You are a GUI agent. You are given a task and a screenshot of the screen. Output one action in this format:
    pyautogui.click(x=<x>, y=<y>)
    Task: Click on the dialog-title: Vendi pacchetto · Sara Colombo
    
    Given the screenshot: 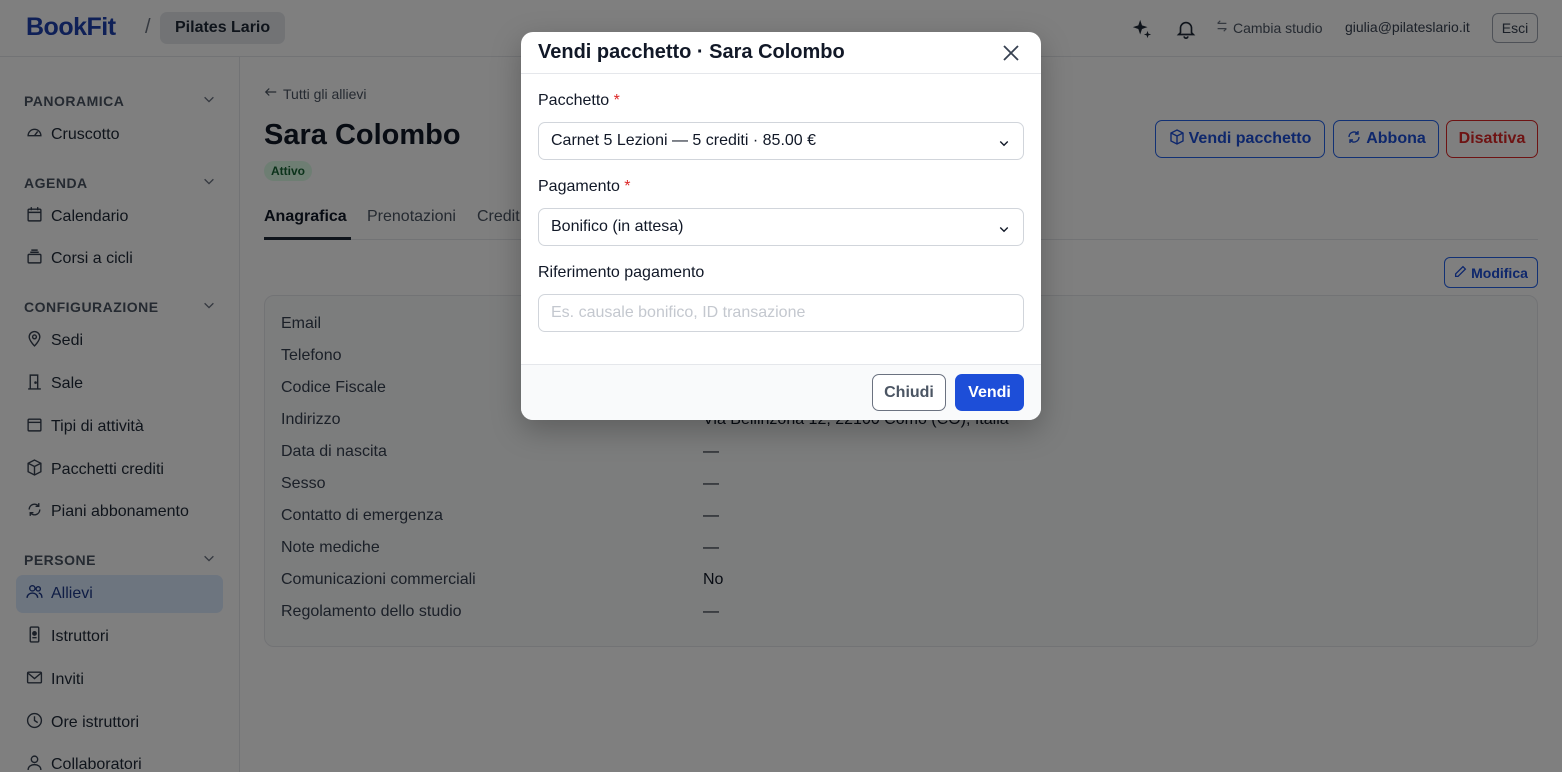 What is the action you would take?
    pyautogui.click(x=691, y=52)
    